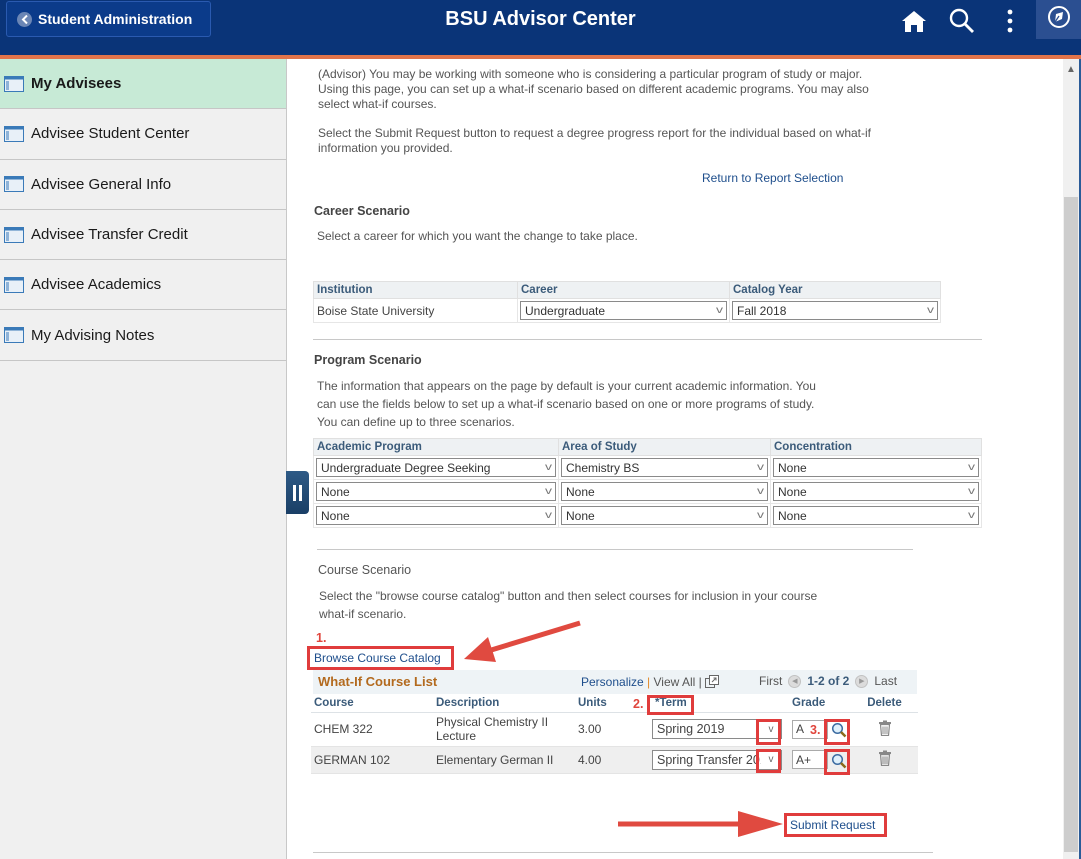  What do you see at coordinates (24, 19) in the screenshot?
I see `chevron-left-icon` at bounding box center [24, 19].